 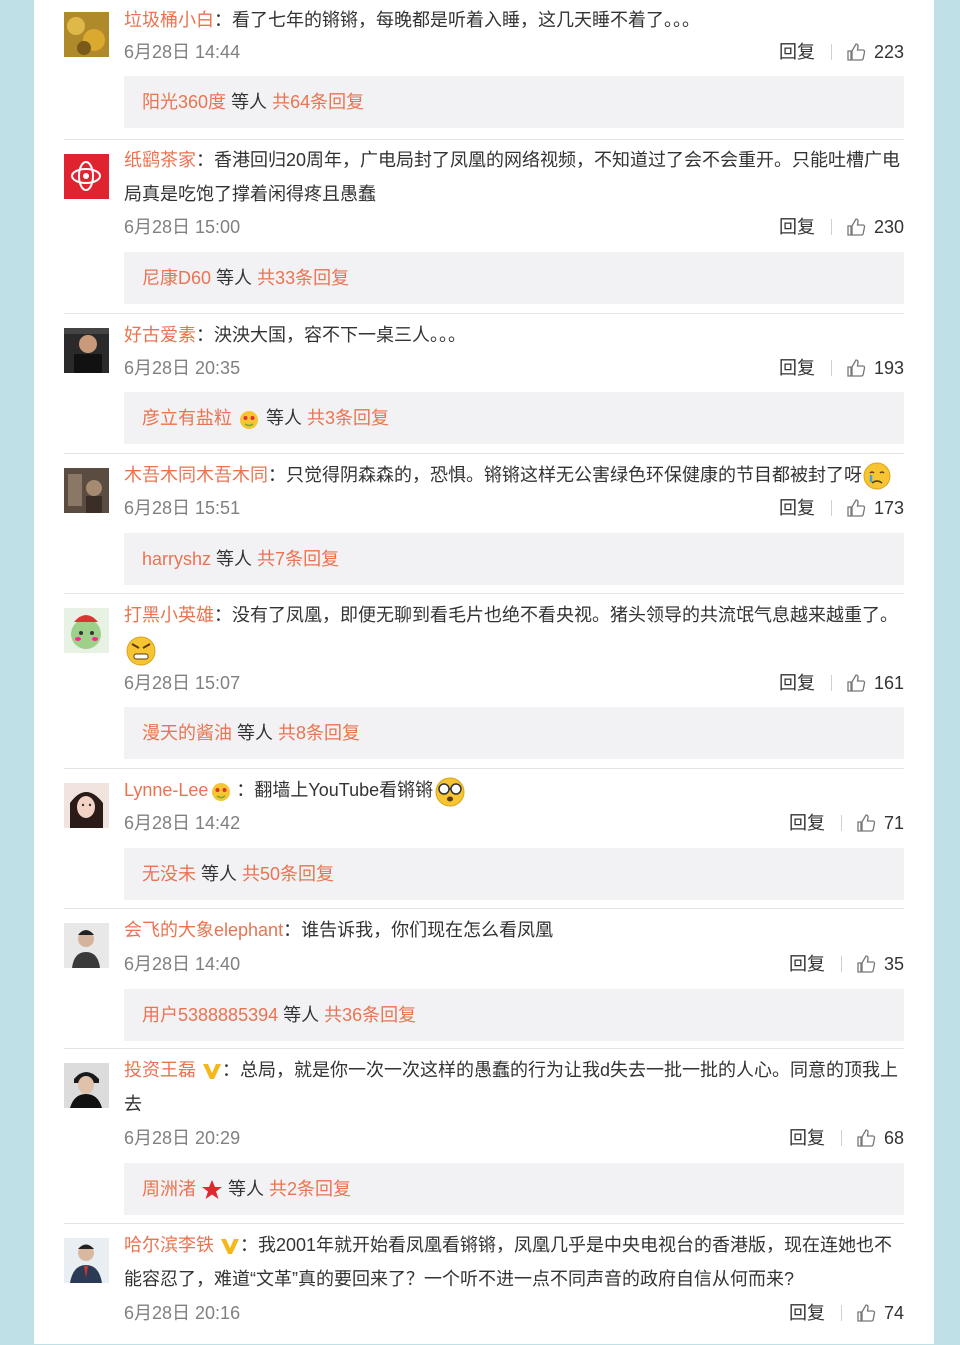 I want to click on like-button: 193, so click(x=875, y=368).